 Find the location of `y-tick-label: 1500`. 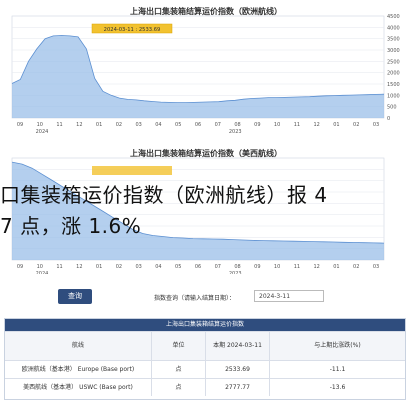

y-tick-label: 1500 is located at coordinates (393, 85).